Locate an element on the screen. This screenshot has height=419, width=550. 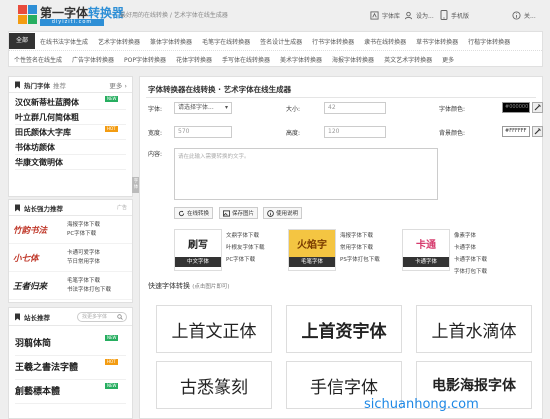
bg-color-label: 背景颜色: is located at coordinates (452, 133).